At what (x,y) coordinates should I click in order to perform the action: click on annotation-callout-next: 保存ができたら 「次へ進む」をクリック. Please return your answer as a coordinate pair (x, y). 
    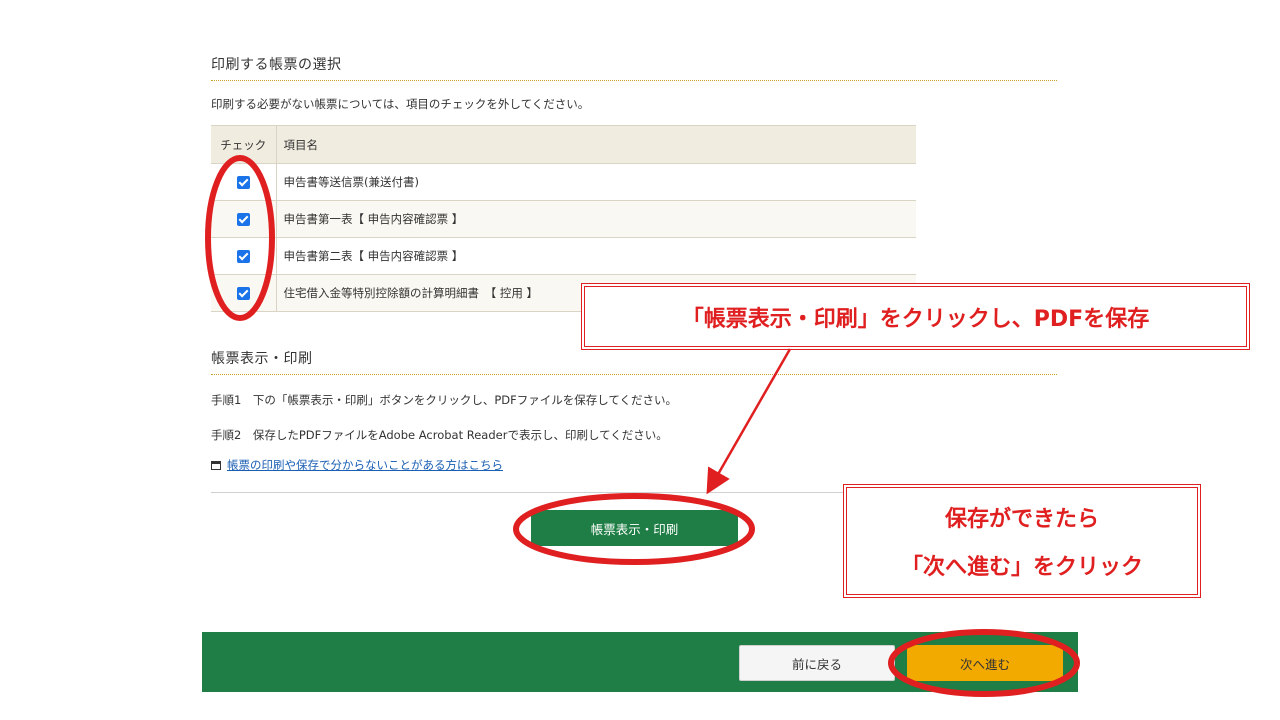
    Looking at the image, I should click on (1022, 541).